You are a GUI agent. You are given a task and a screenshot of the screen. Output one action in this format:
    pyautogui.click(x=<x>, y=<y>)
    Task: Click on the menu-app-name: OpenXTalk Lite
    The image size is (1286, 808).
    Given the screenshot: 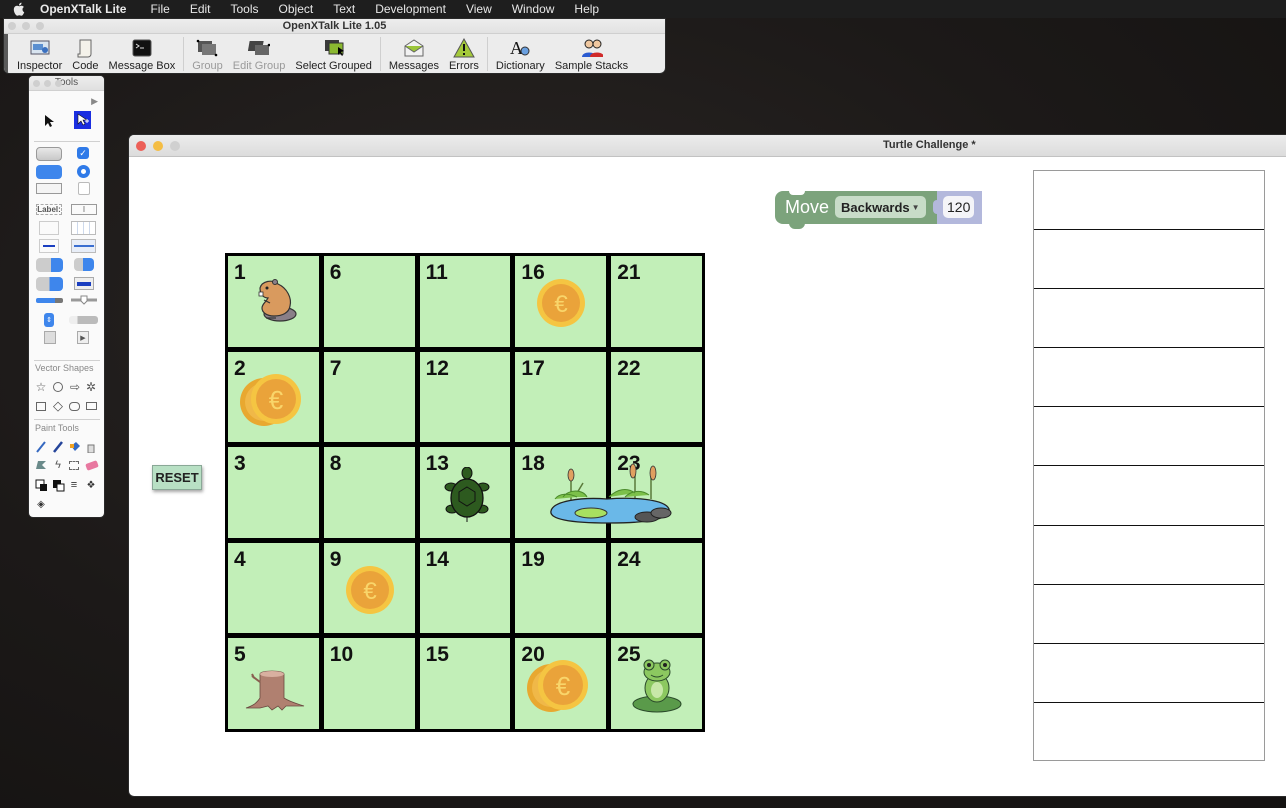 What is the action you would take?
    pyautogui.click(x=83, y=9)
    